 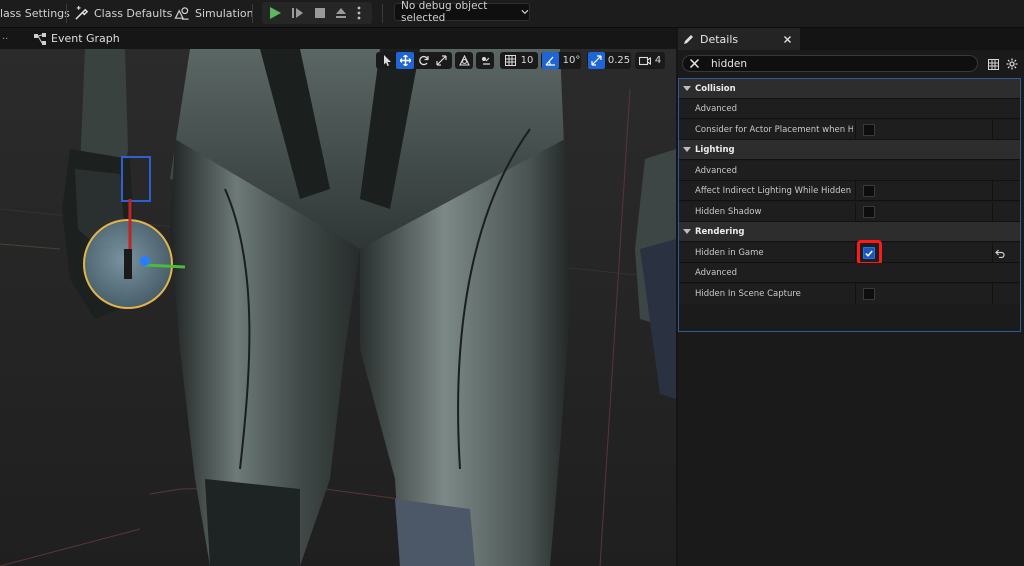 What do you see at coordinates (133, 13) in the screenshot?
I see `class-defaults-label: Class Defaults` at bounding box center [133, 13].